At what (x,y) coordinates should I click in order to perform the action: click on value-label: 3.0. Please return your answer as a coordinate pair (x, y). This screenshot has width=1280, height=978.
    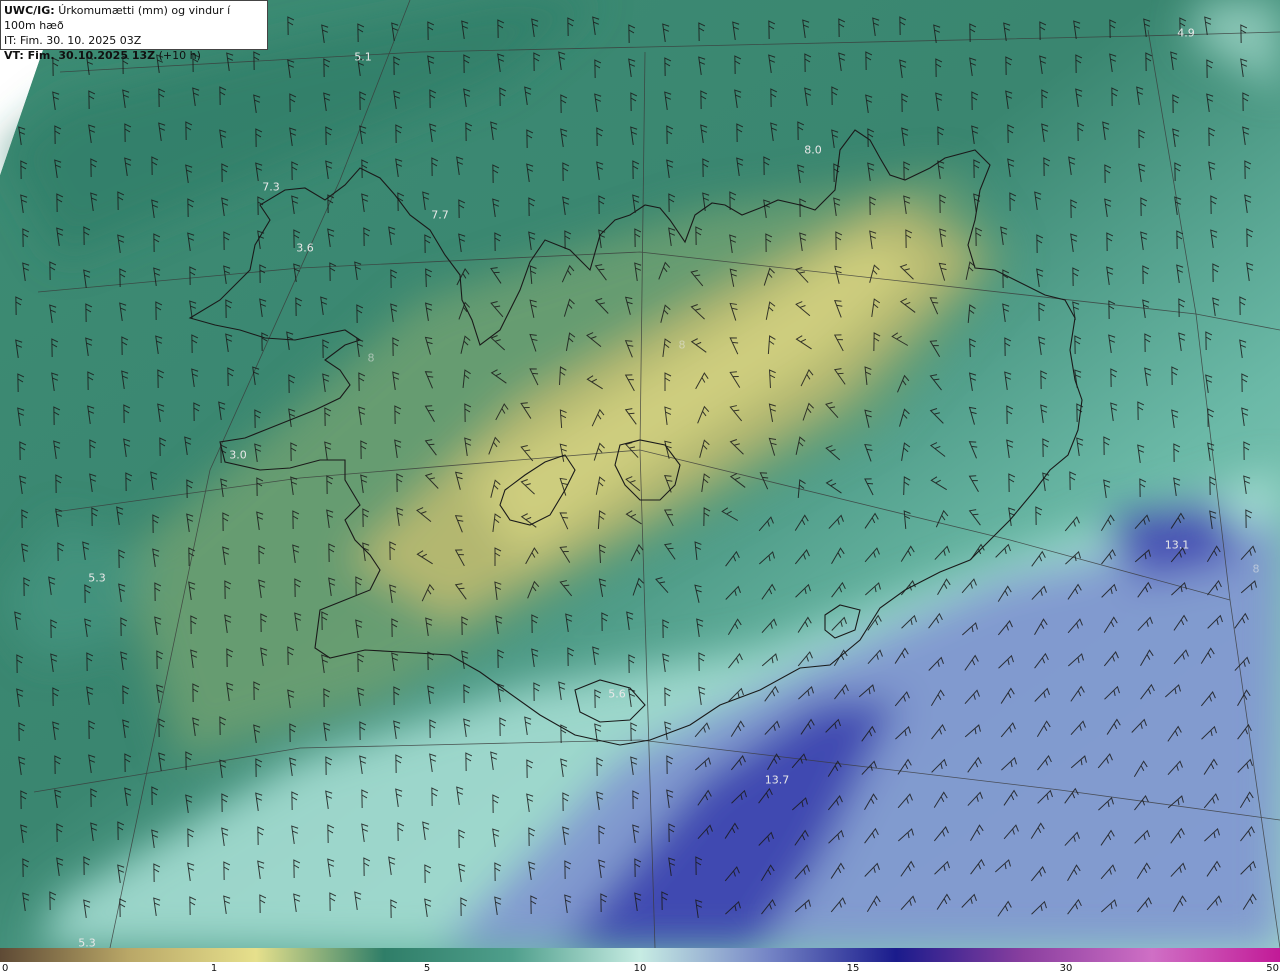
    Looking at the image, I should click on (238, 455).